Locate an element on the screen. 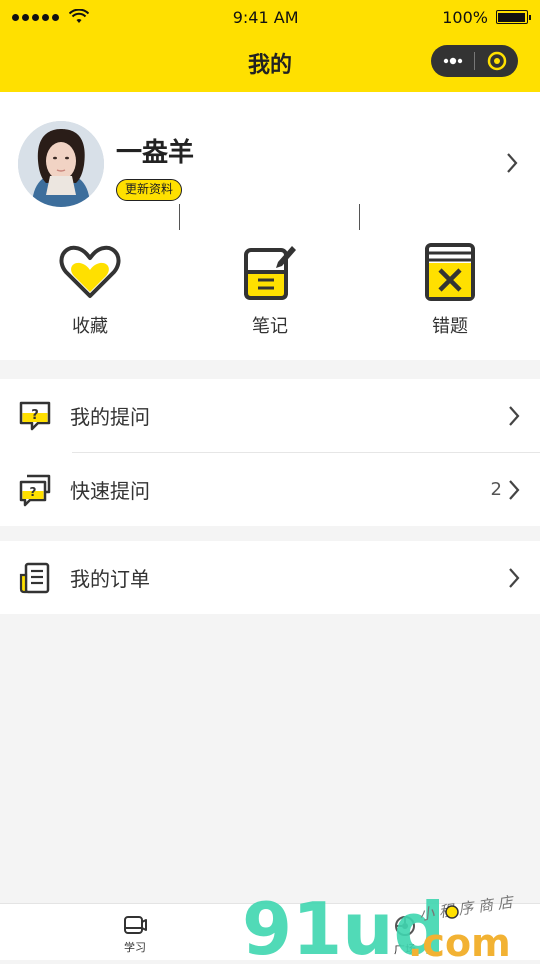 This screenshot has height=964, width=540. svg-text: .com is located at coordinates (459, 940).